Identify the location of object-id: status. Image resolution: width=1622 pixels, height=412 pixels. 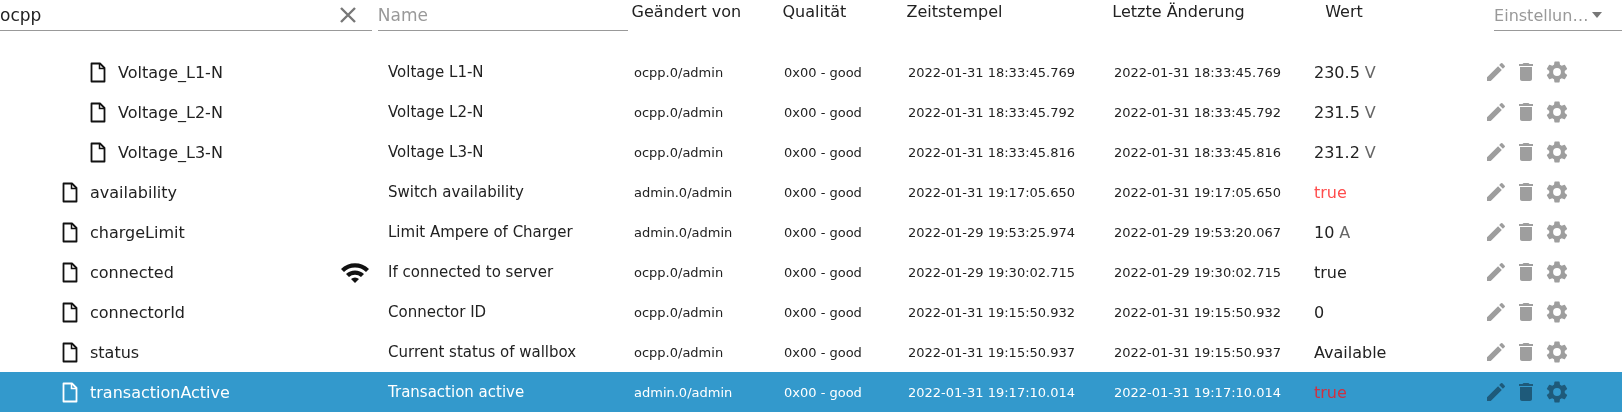
(115, 352).